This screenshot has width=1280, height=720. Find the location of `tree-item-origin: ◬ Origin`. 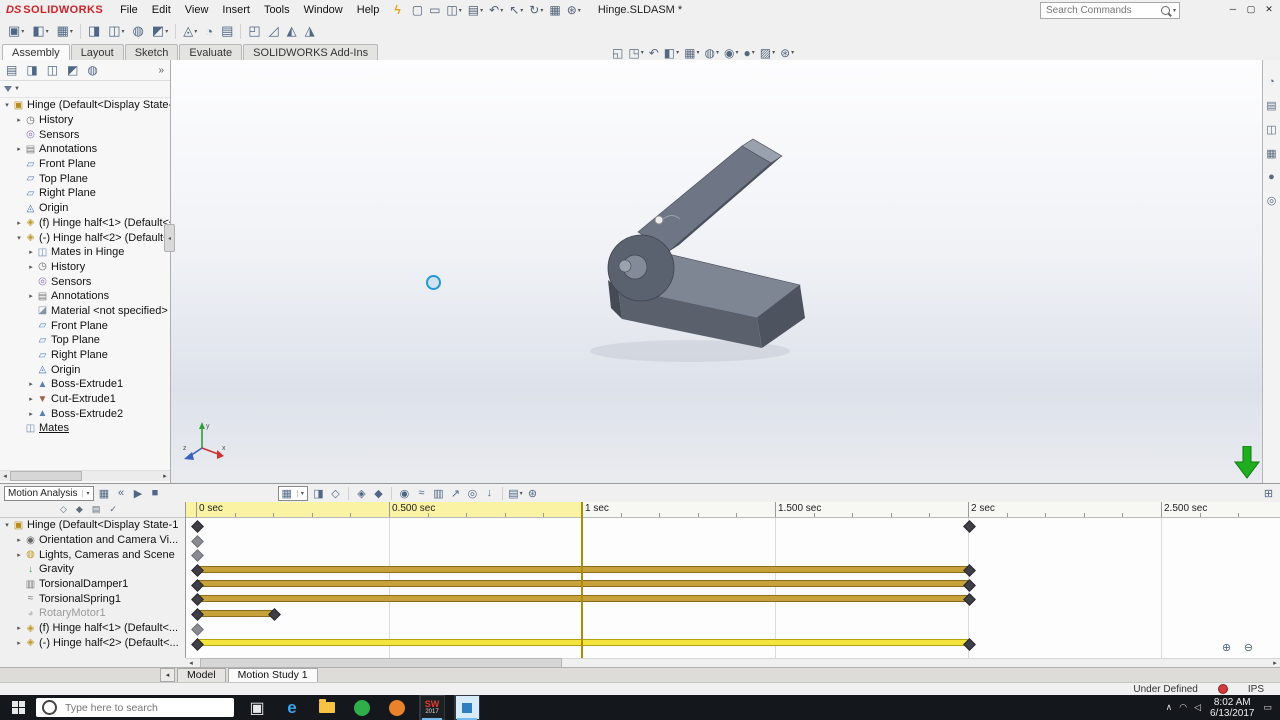

tree-item-origin: ◬ Origin is located at coordinates (85, 208).